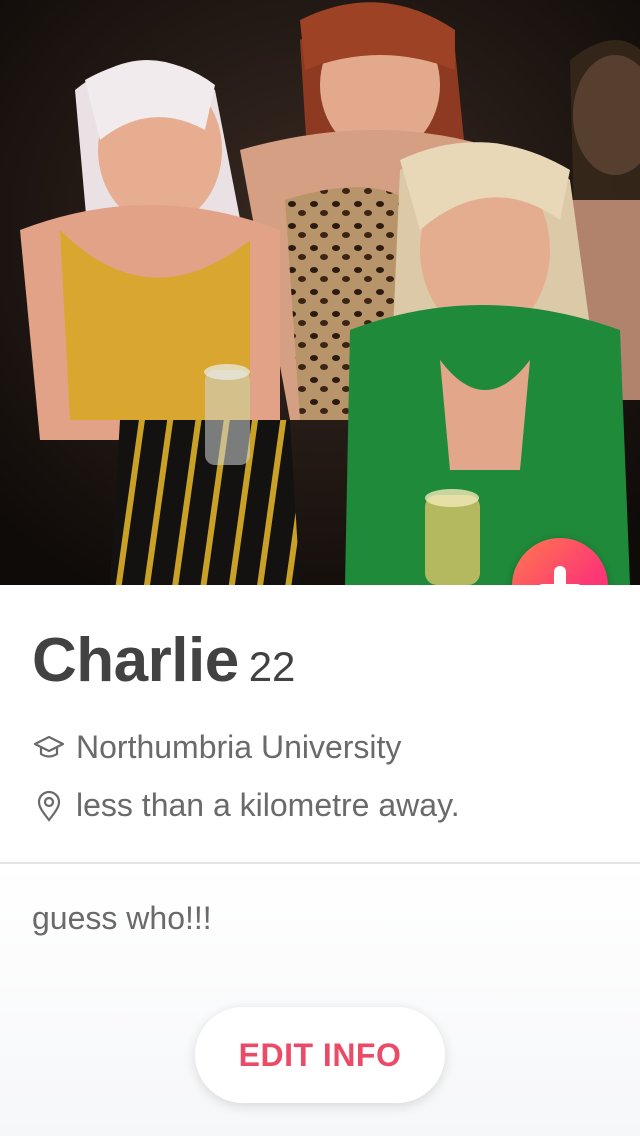 Image resolution: width=640 pixels, height=1136 pixels. I want to click on school-row: Northumbria University, so click(216, 747).